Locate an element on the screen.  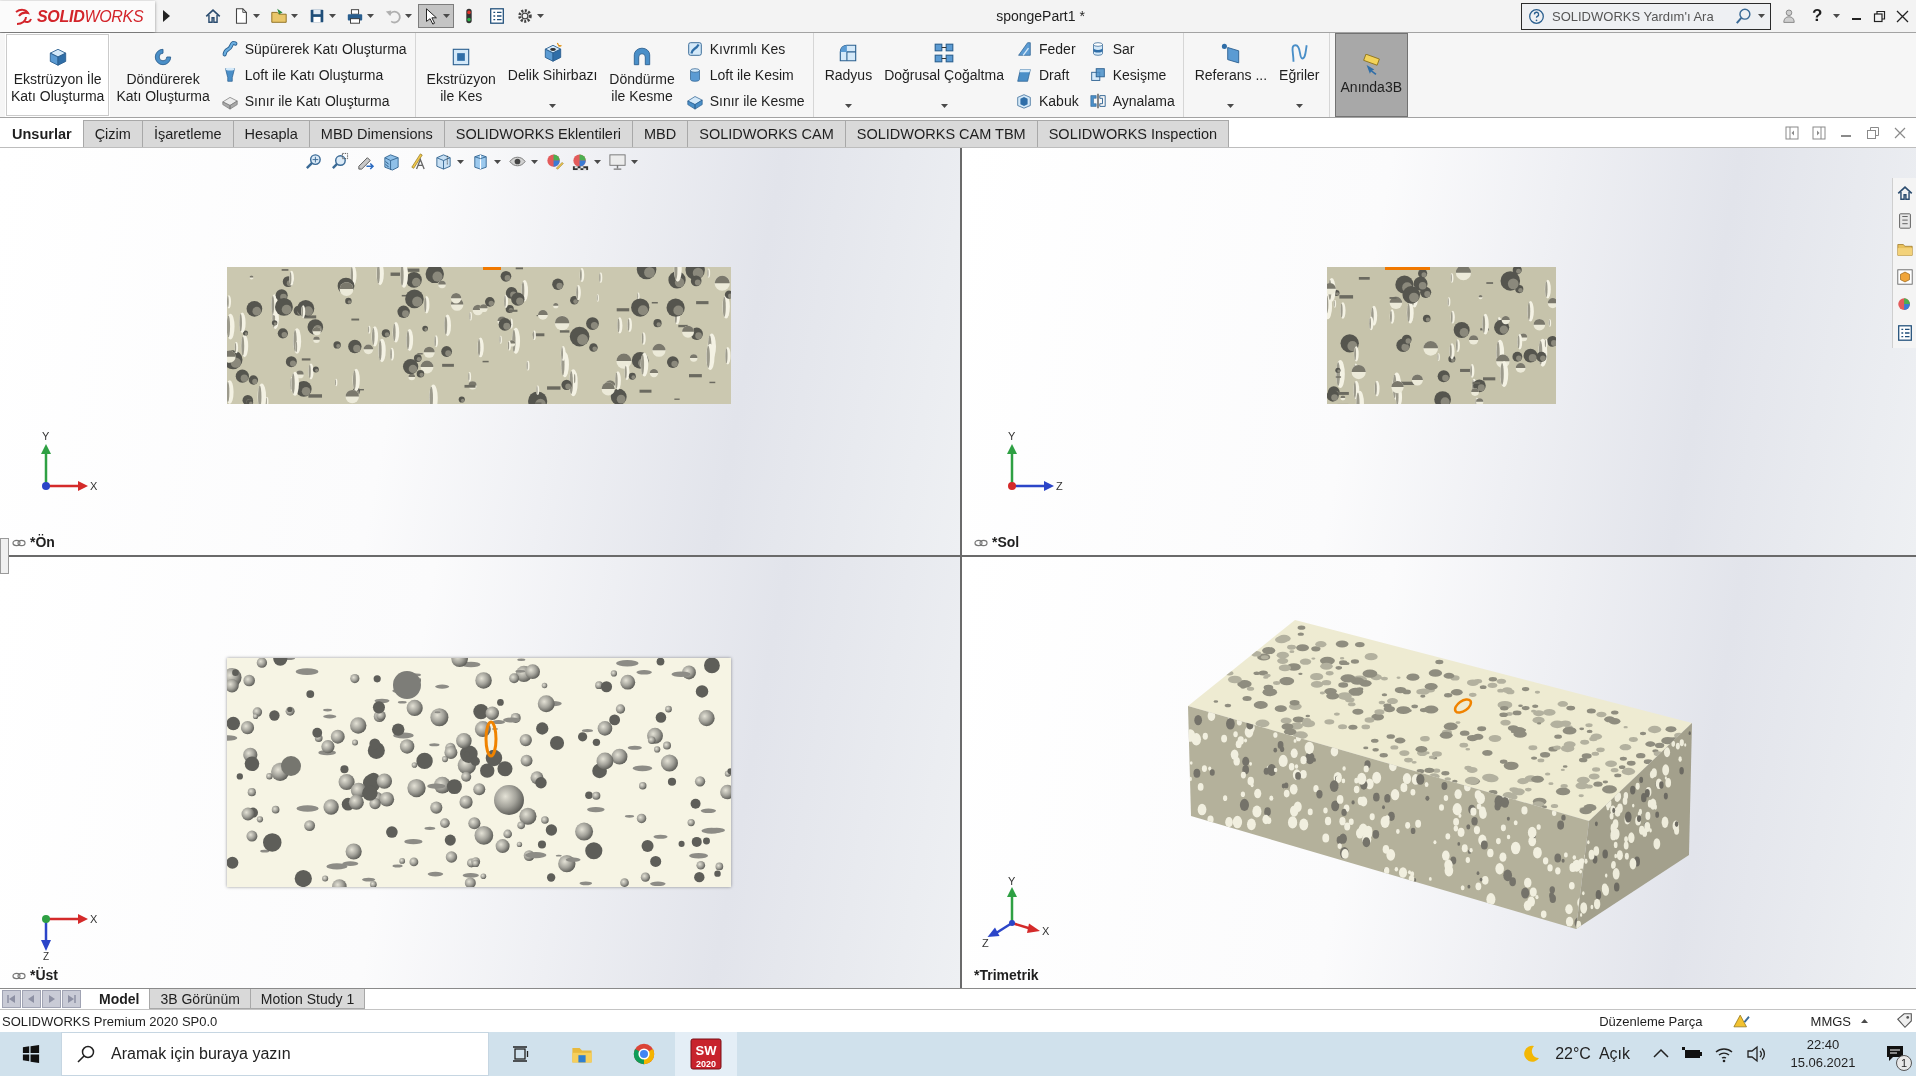
help-search-field: SOLIDWORKS Yardım'ı Ara is located at coordinates (1646, 16).